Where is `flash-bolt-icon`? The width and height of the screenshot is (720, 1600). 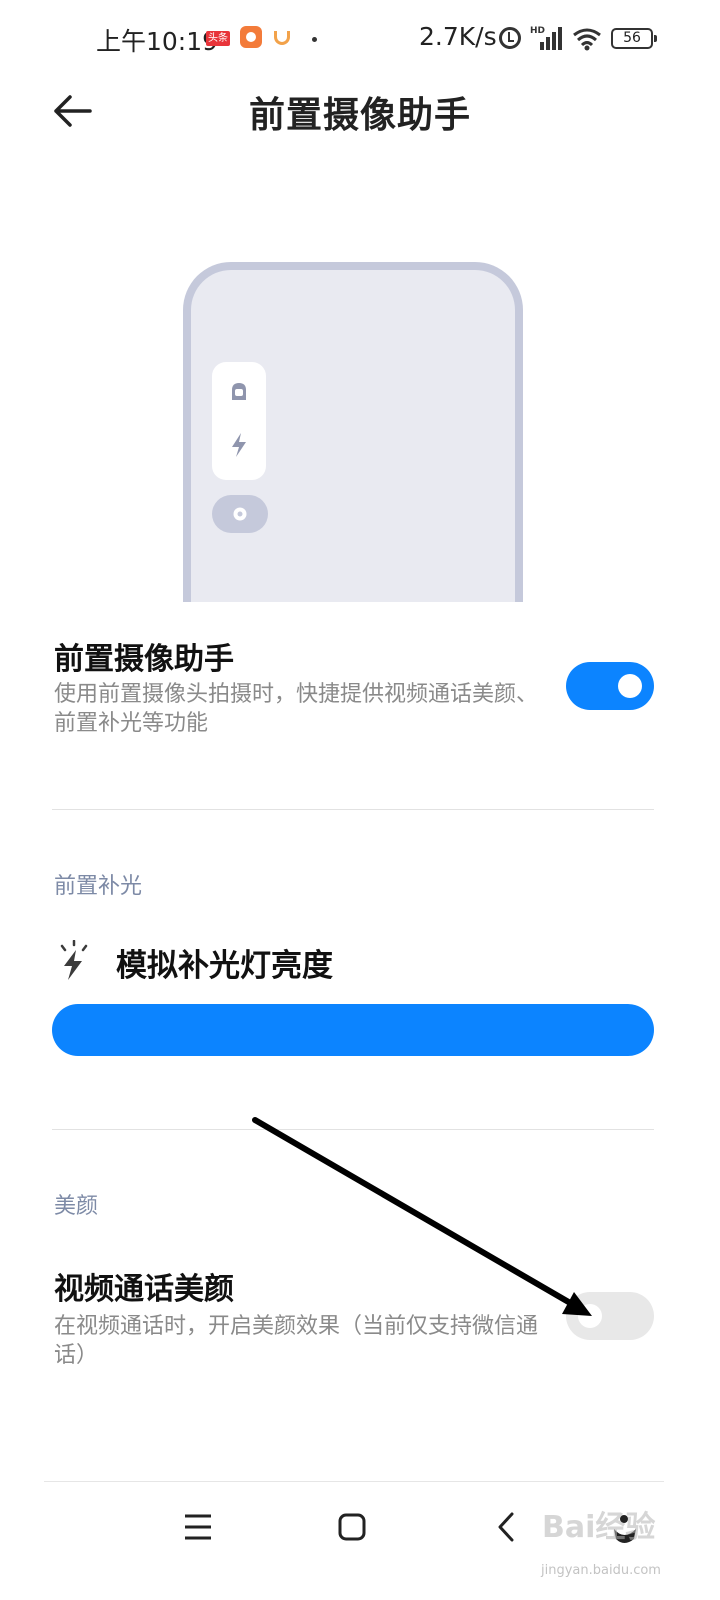
flash-bolt-icon is located at coordinates (239, 445).